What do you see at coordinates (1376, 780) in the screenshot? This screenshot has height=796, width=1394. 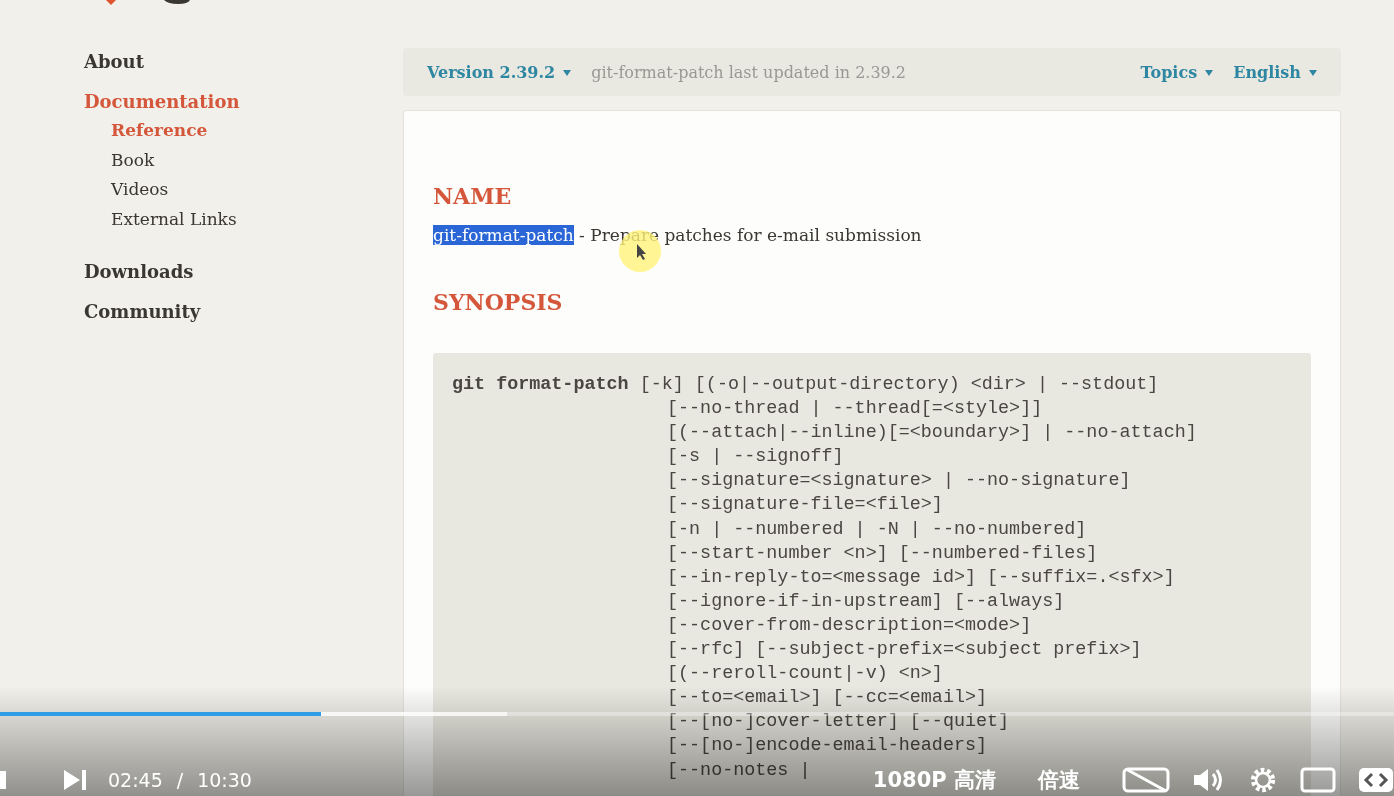 I see `fullscreen-icon` at bounding box center [1376, 780].